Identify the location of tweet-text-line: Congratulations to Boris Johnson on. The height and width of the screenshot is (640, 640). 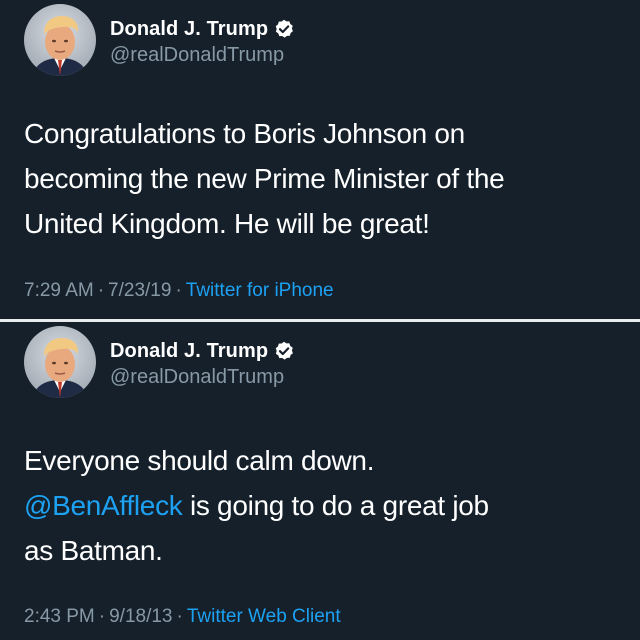
(244, 133).